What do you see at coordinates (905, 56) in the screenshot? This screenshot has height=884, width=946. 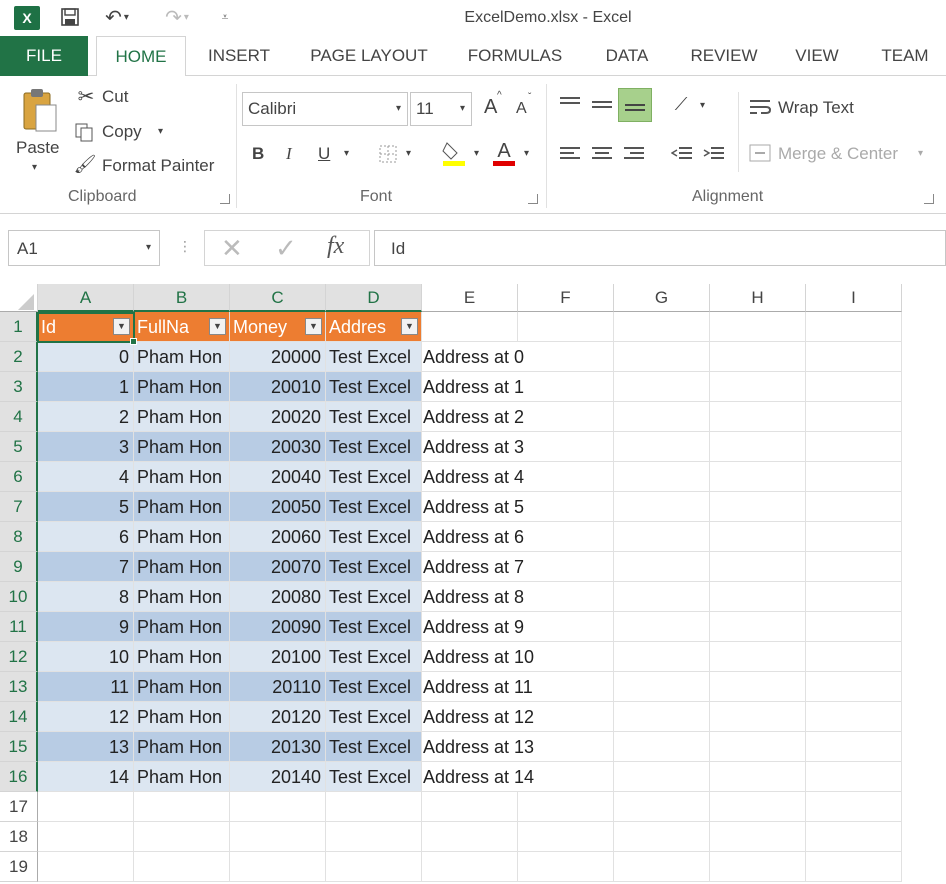 I see `tab-team: TEAM` at bounding box center [905, 56].